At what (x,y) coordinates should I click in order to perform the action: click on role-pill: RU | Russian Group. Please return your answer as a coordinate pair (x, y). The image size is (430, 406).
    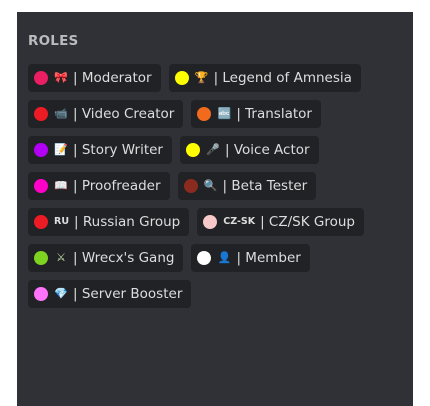
    Looking at the image, I should click on (109, 222).